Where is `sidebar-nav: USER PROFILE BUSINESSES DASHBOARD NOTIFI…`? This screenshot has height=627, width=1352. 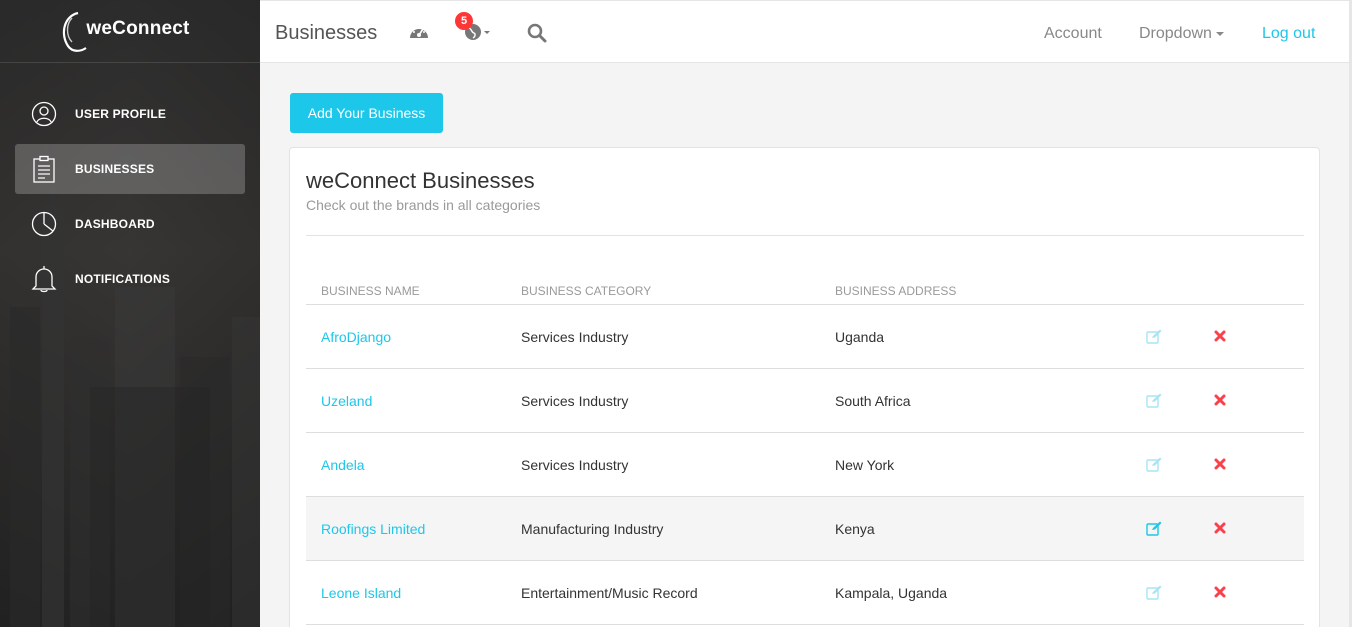 sidebar-nav: USER PROFILE BUSINESSES DASHBOARD NOTIFI… is located at coordinates (130, 196).